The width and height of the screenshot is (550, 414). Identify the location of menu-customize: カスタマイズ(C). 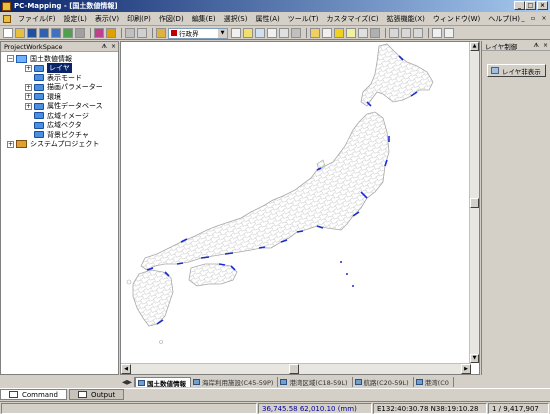
(353, 19).